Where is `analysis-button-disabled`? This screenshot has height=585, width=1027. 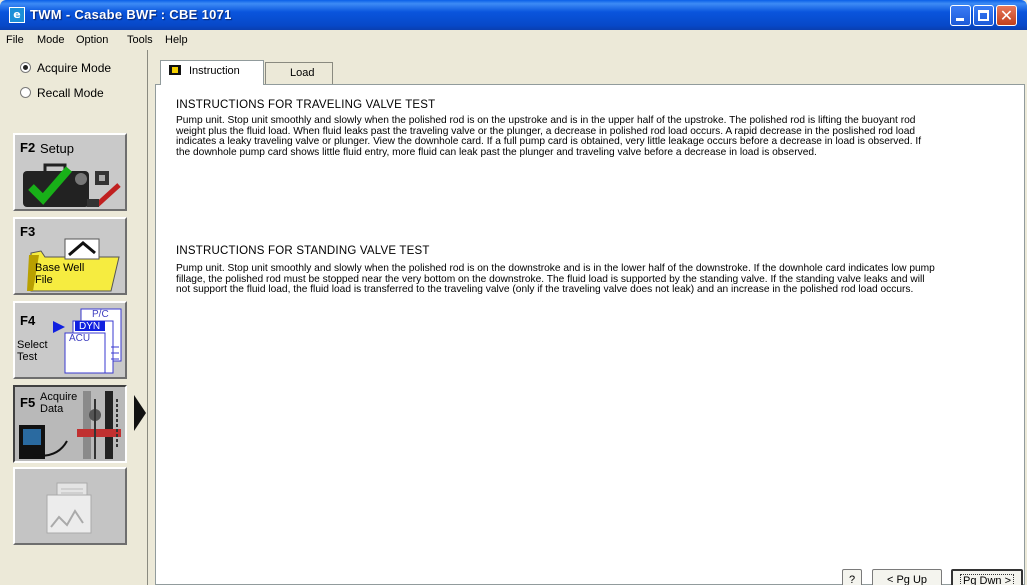
analysis-button-disabled is located at coordinates (70, 506).